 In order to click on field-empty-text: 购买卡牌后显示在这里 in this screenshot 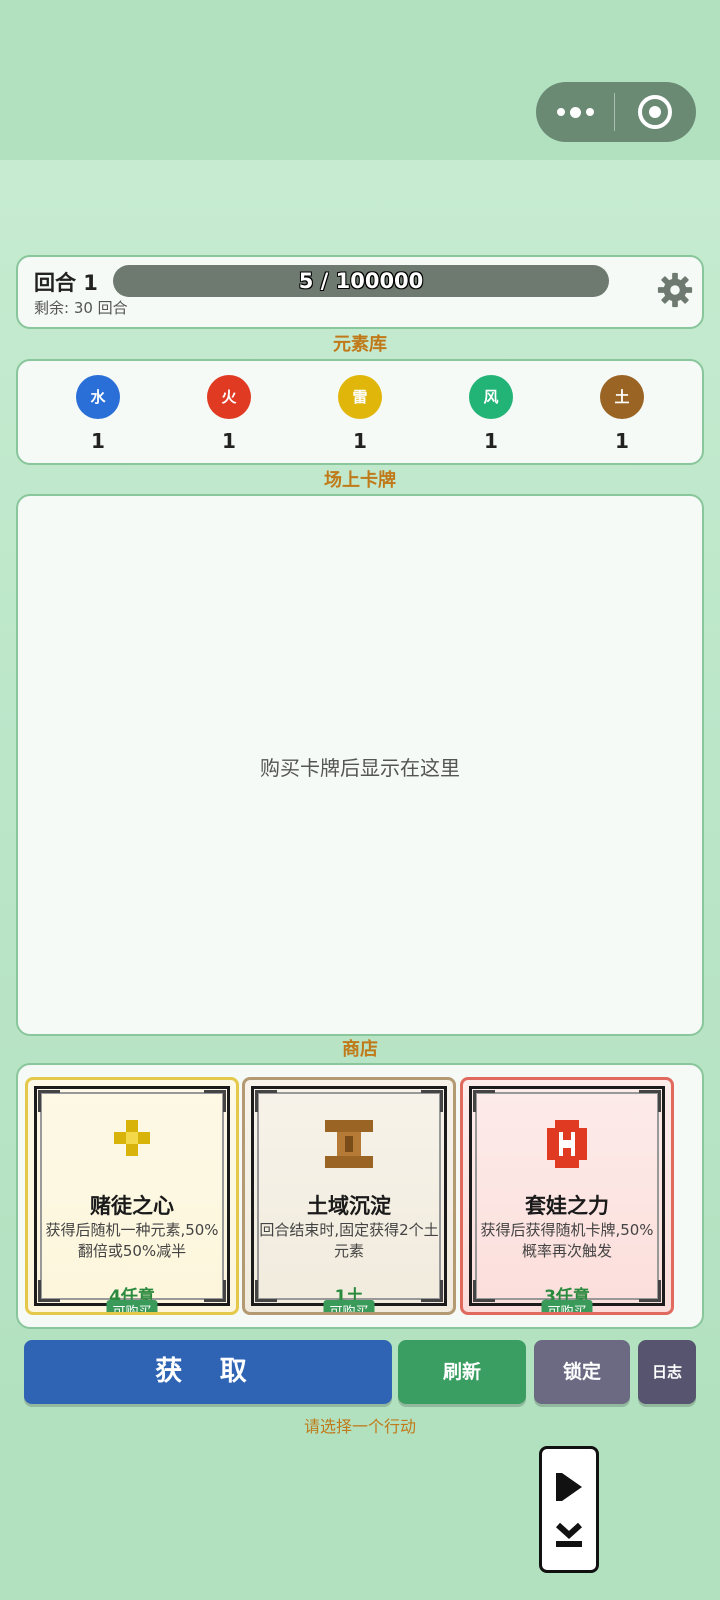, I will do `click(360, 768)`.